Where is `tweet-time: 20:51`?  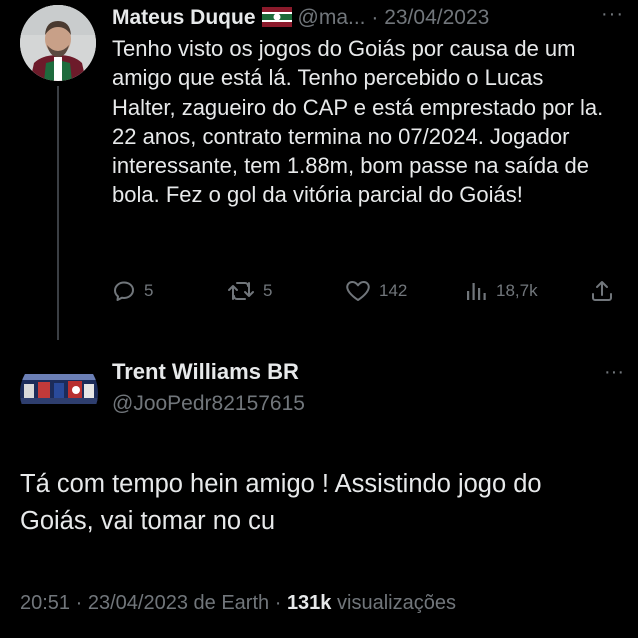
tweet-time: 20:51 is located at coordinates (45, 603).